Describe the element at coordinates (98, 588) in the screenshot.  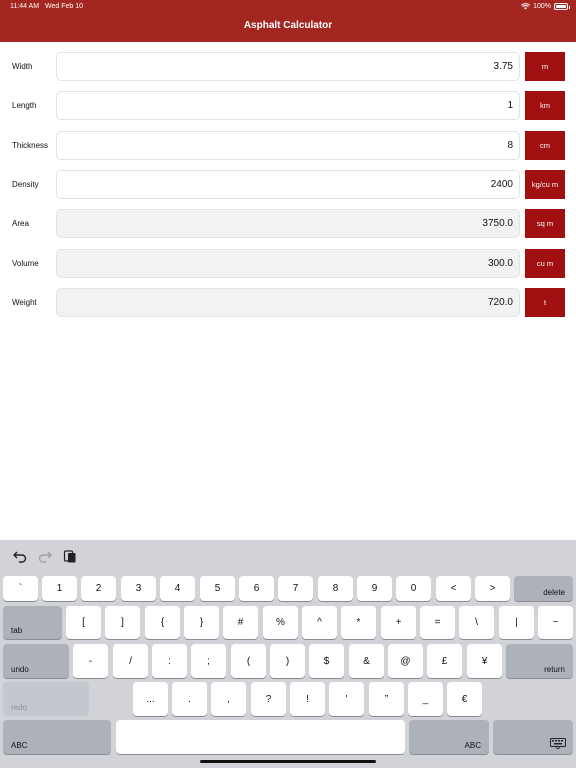
I see `key-2: 2` at that location.